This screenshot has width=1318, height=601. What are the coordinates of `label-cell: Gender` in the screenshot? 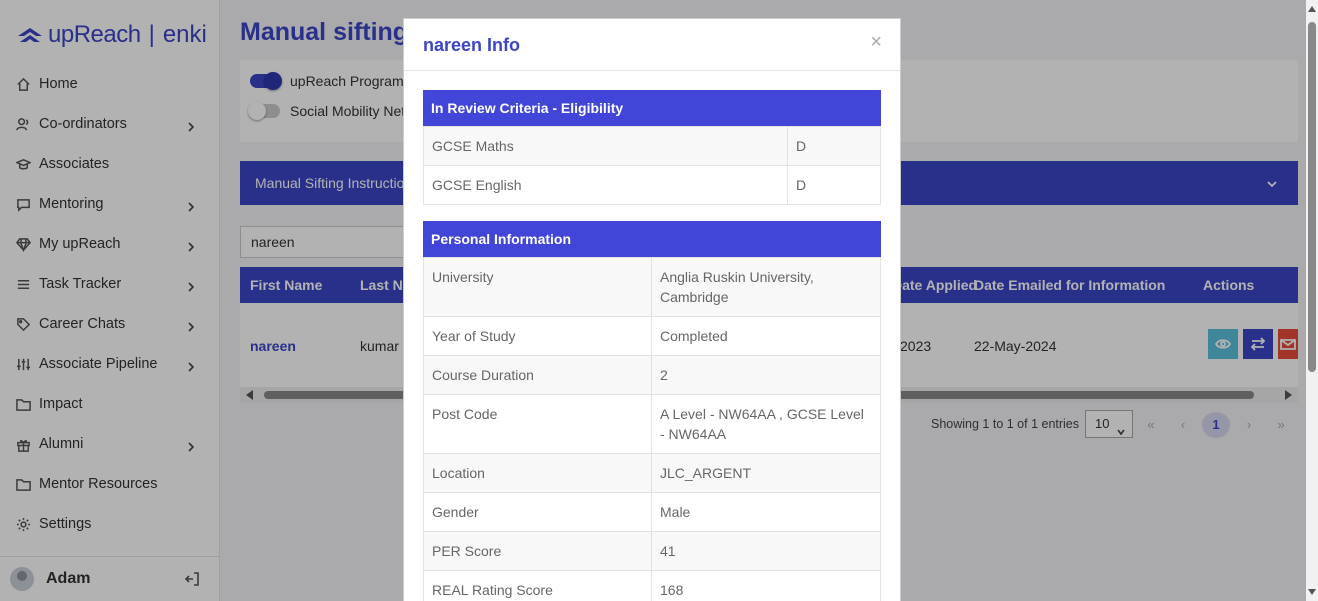 It's located at (537, 512).